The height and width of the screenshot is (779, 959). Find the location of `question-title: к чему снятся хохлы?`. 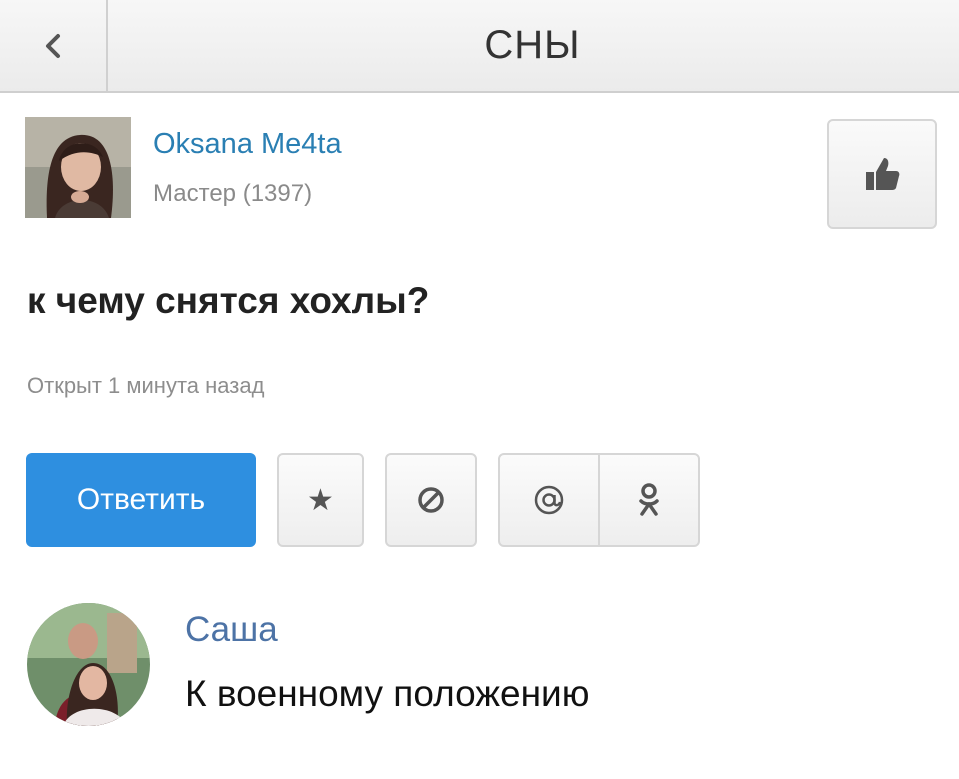

question-title: к чему снятся хохлы? is located at coordinates (228, 300).